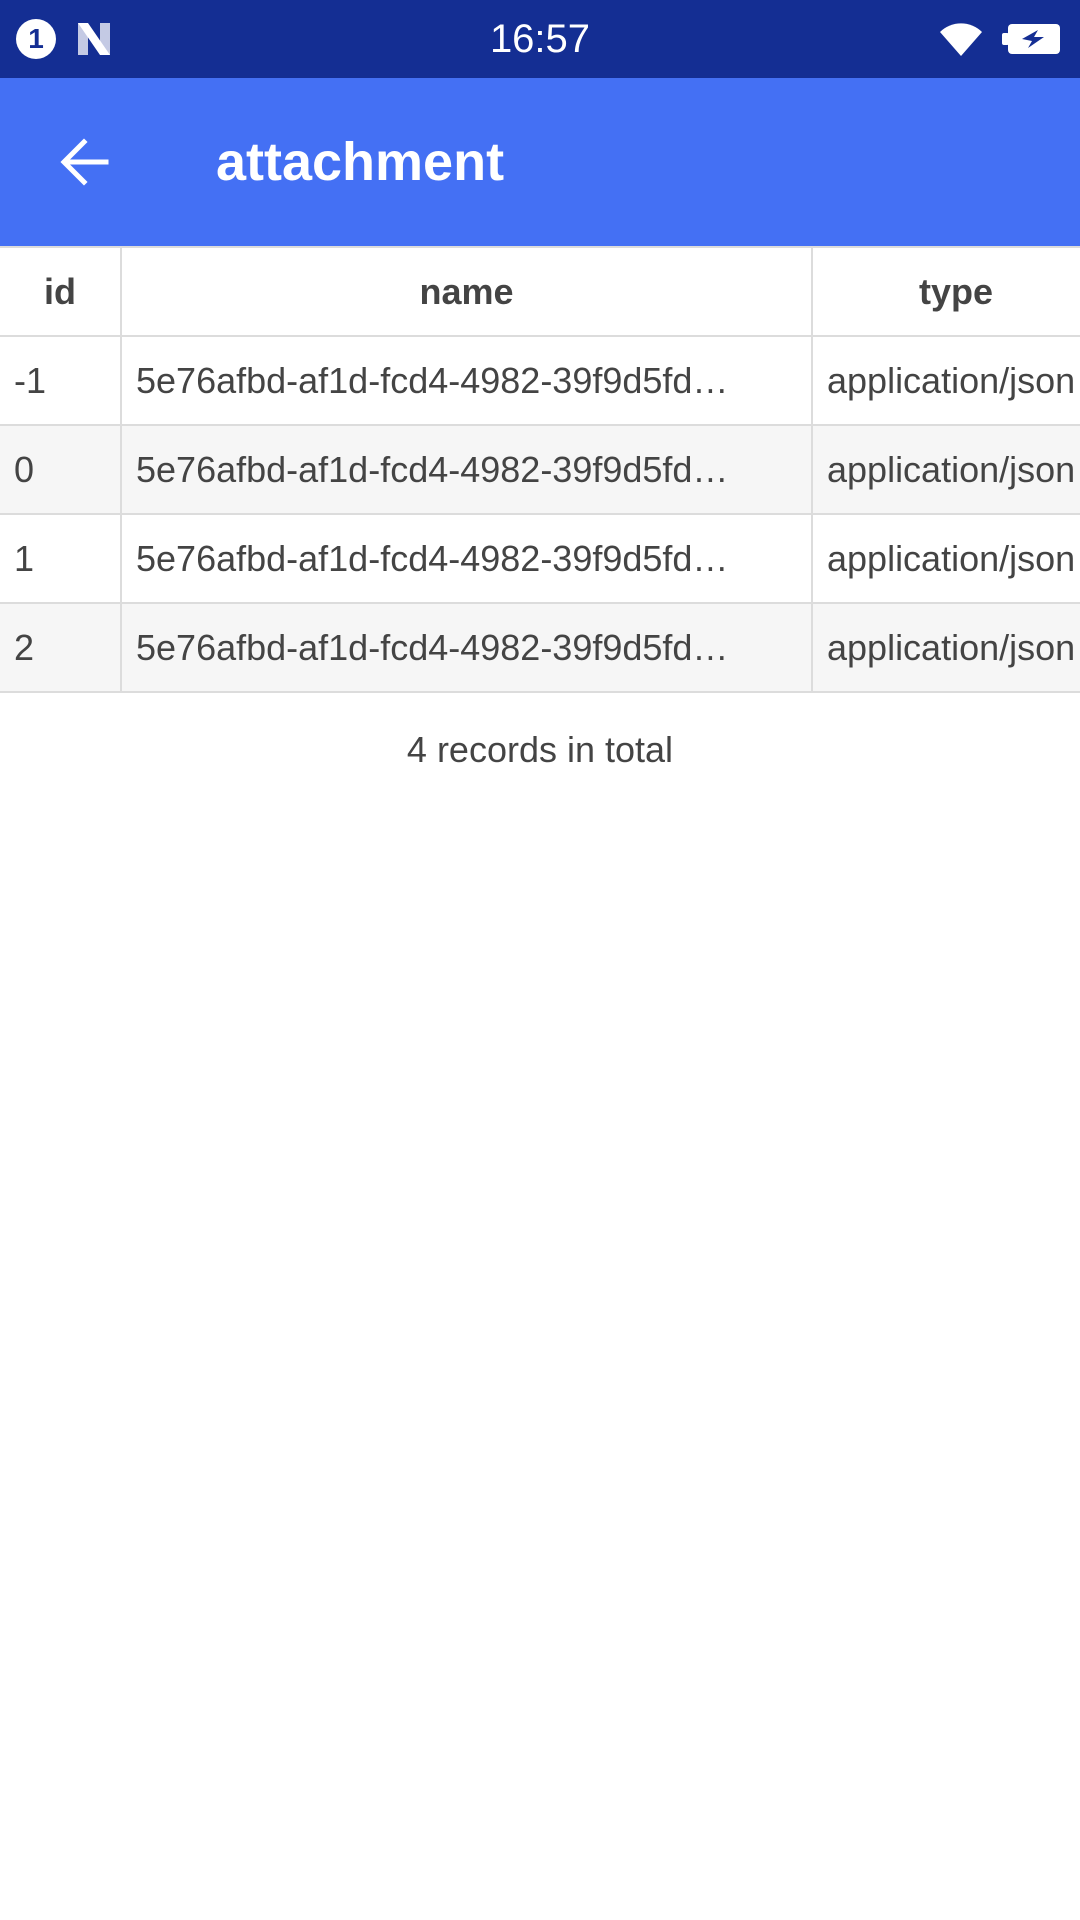 Image resolution: width=1080 pixels, height=1920 pixels. I want to click on app-bar: attachment, so click(540, 162).